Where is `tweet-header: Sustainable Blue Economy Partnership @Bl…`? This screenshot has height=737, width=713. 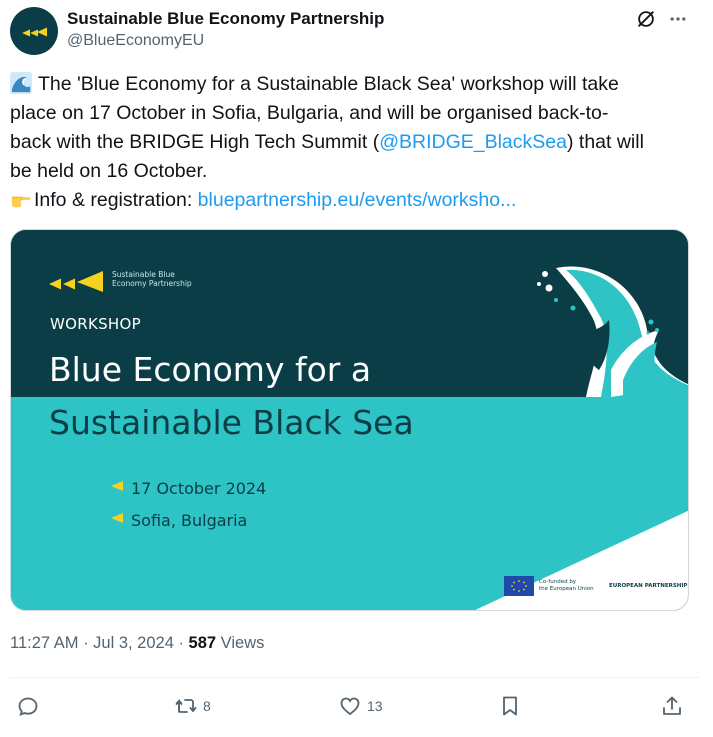
tweet-header: Sustainable Blue Economy Partnership @Bl… is located at coordinates (355, 32).